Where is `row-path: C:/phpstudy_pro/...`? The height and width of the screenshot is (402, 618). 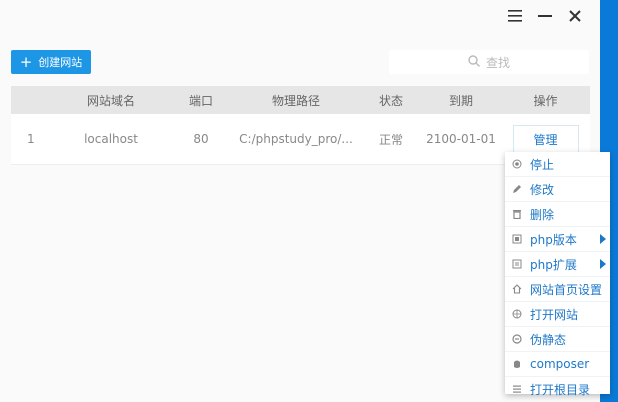 row-path: C:/phpstudy_pro/... is located at coordinates (296, 139).